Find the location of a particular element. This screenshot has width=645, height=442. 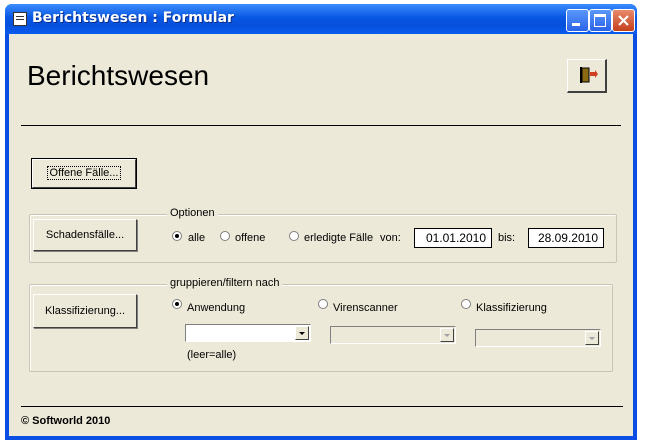

exit-button is located at coordinates (587, 76).